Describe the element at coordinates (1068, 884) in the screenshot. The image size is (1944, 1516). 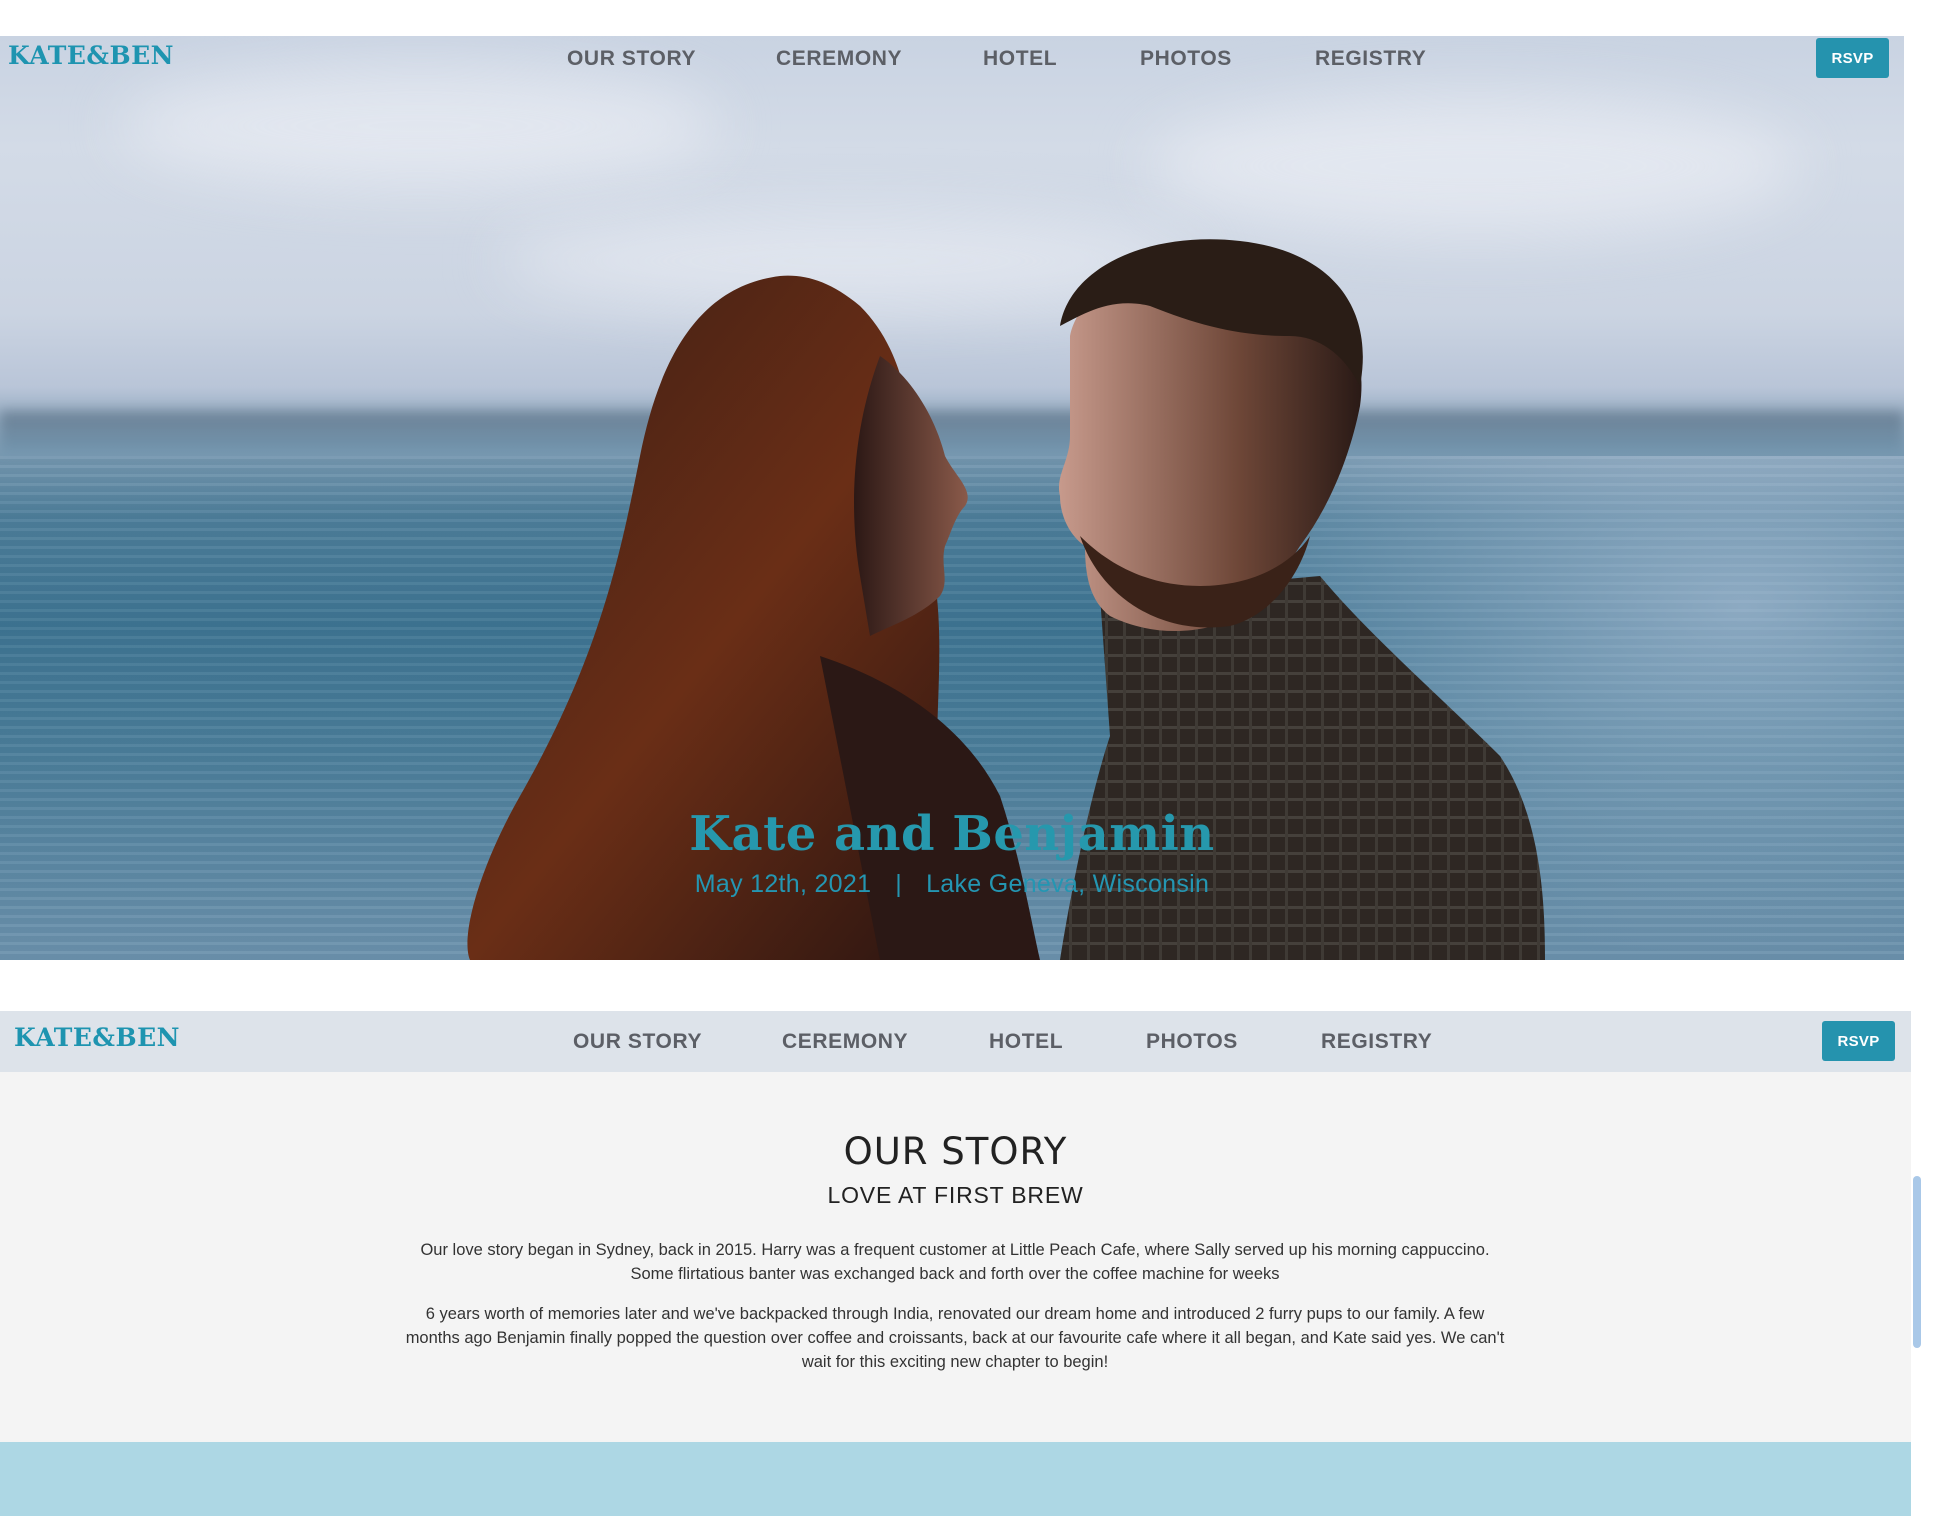
I see `wedding-location: Lake Geneva, Wisconsin` at that location.